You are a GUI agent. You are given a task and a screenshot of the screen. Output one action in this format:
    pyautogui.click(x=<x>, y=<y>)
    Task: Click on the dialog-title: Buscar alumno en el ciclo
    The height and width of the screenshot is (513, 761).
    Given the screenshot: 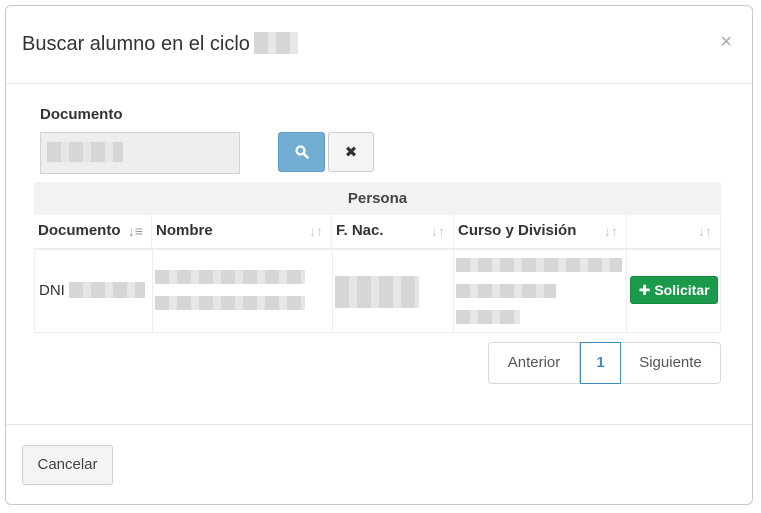 What is the action you would take?
    pyautogui.click(x=160, y=43)
    